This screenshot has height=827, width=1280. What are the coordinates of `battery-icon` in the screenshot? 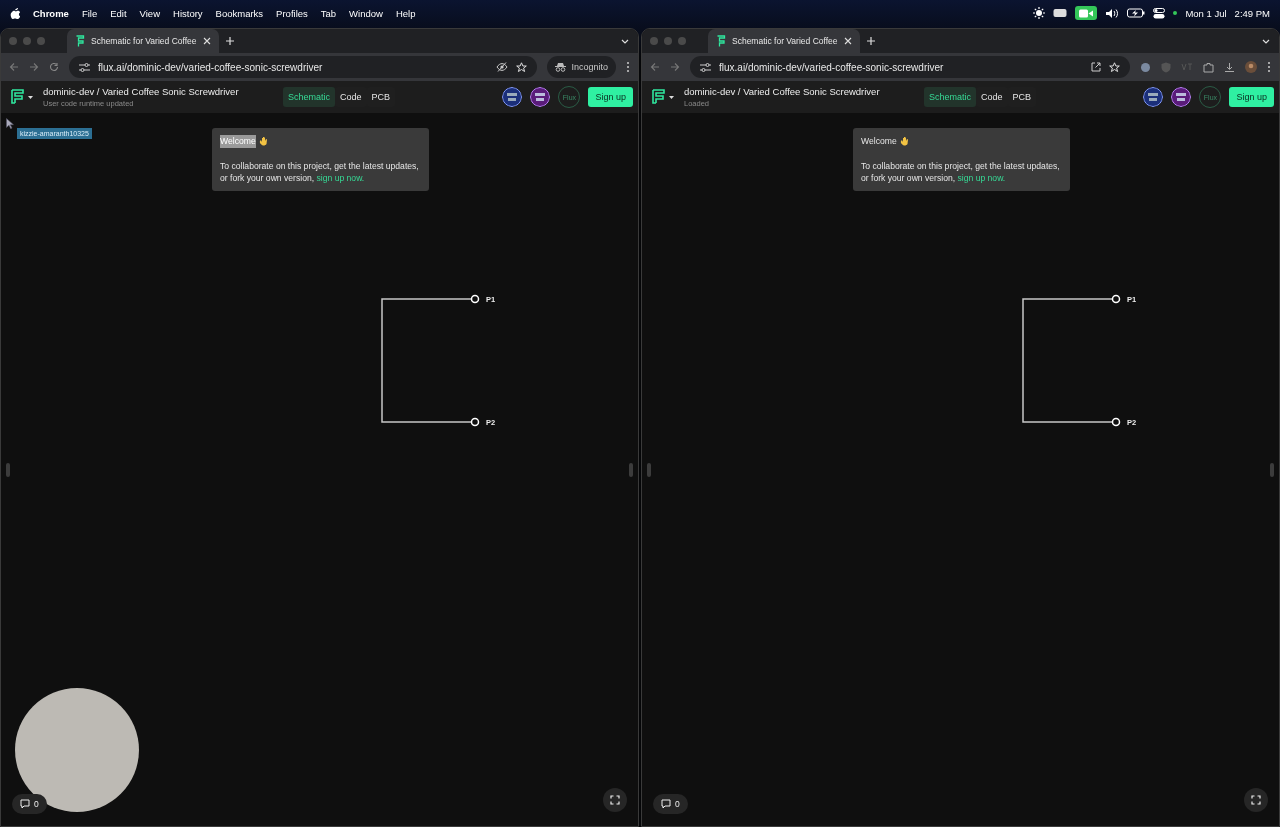 It's located at (1136, 13).